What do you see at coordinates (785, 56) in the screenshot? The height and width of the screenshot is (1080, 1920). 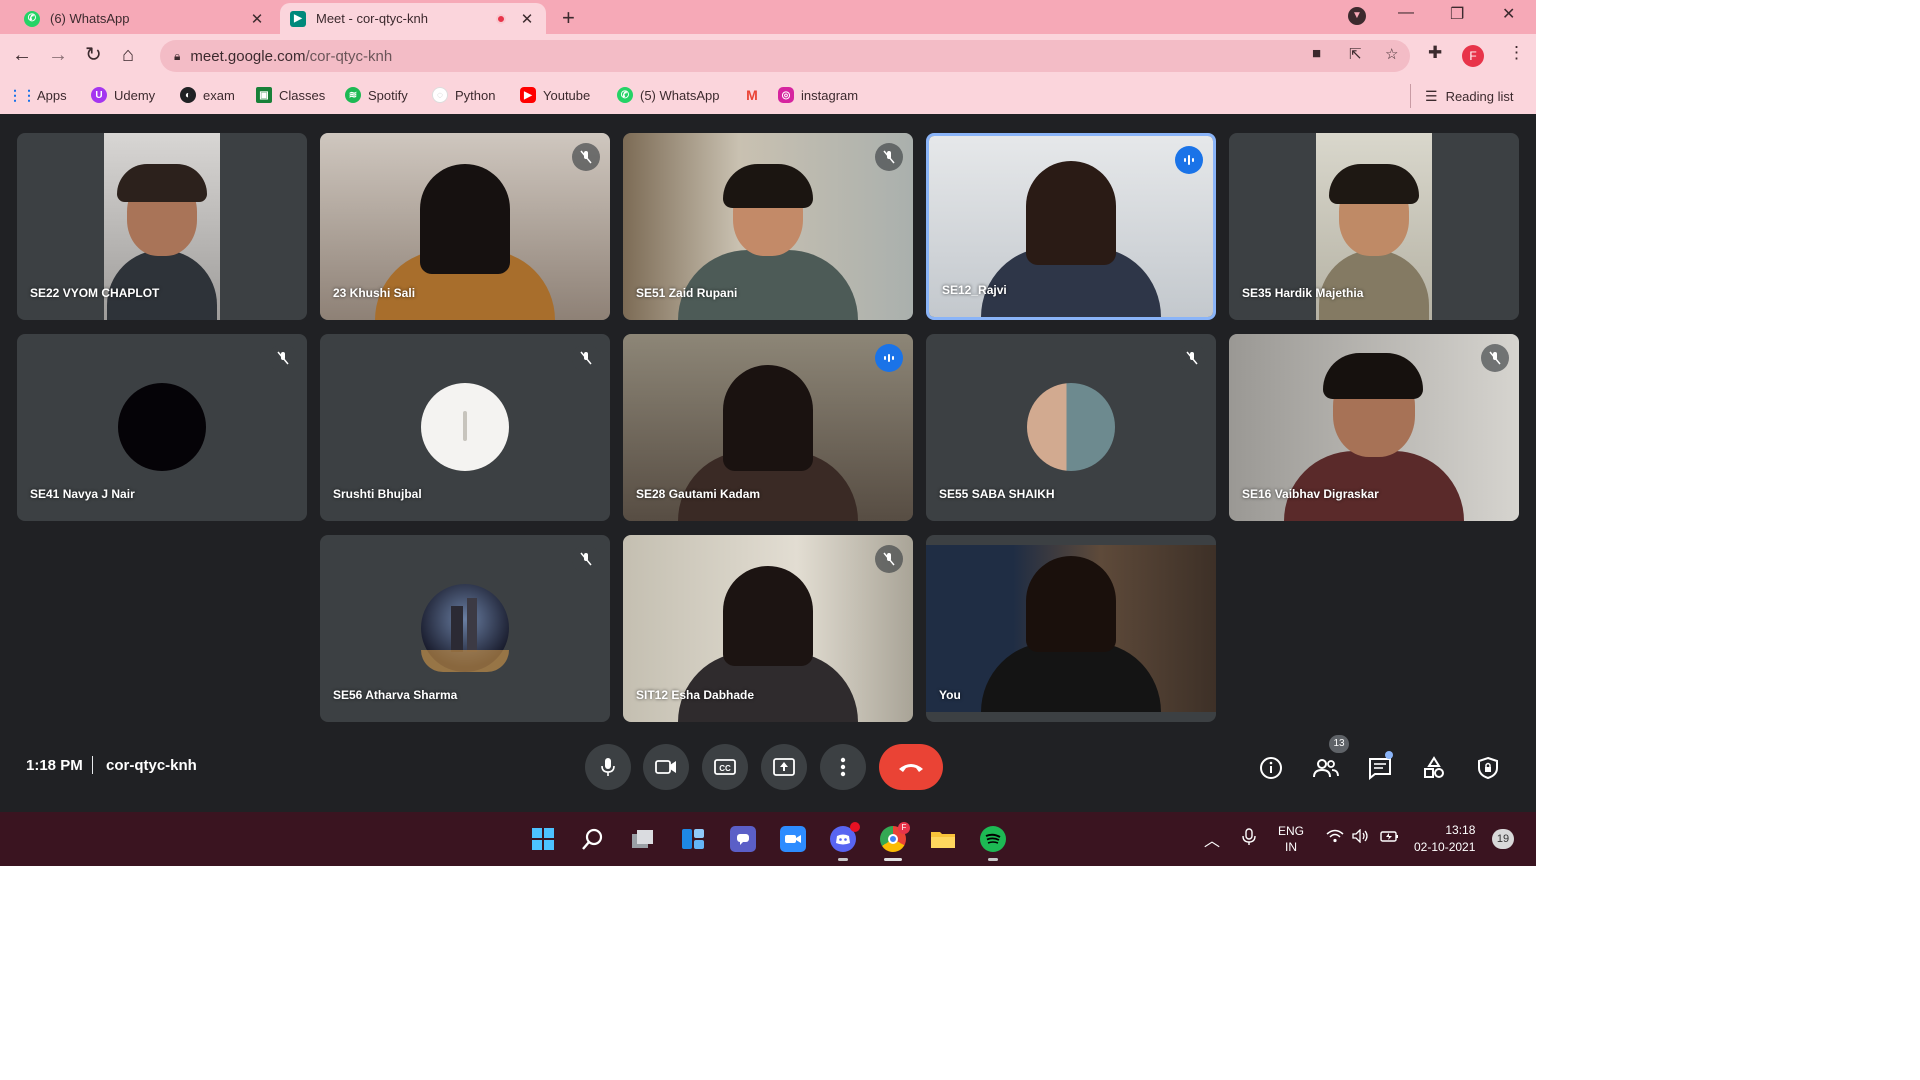 I see `address-bar: 🔒︎ meet.google.com/cor-qtyc-knh` at bounding box center [785, 56].